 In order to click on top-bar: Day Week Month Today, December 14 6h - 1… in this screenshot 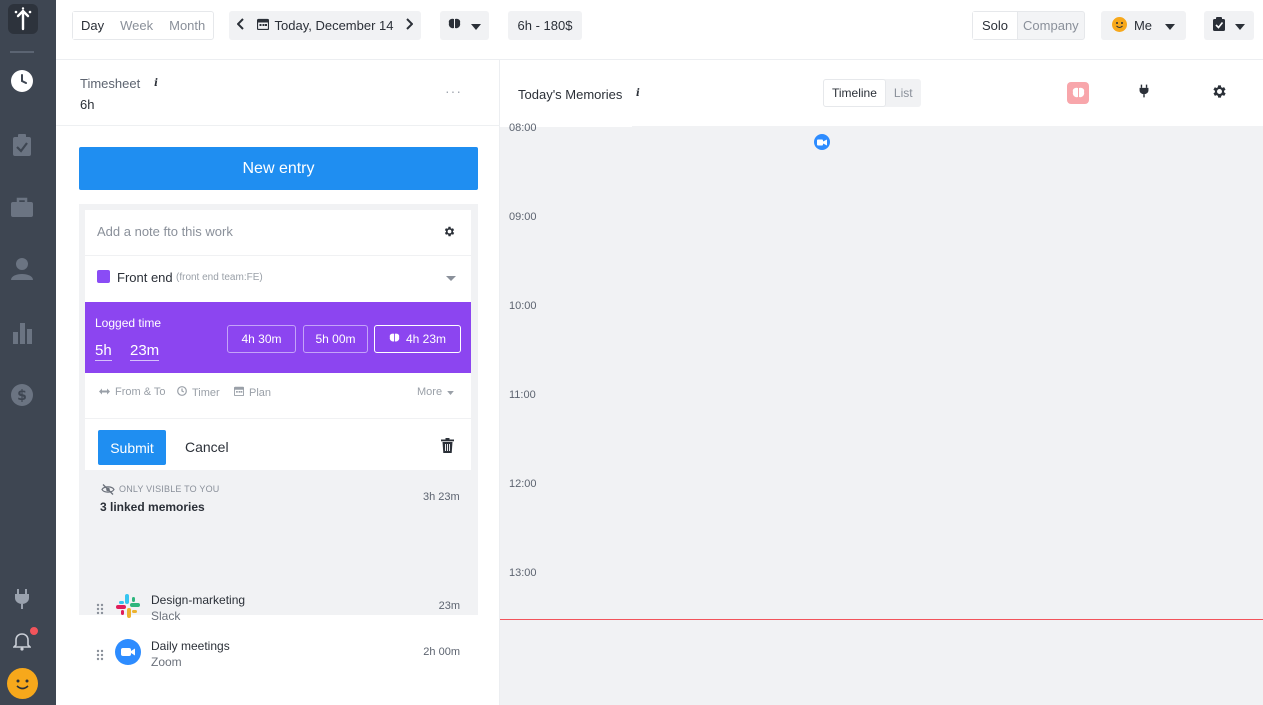, I will do `click(659, 30)`.